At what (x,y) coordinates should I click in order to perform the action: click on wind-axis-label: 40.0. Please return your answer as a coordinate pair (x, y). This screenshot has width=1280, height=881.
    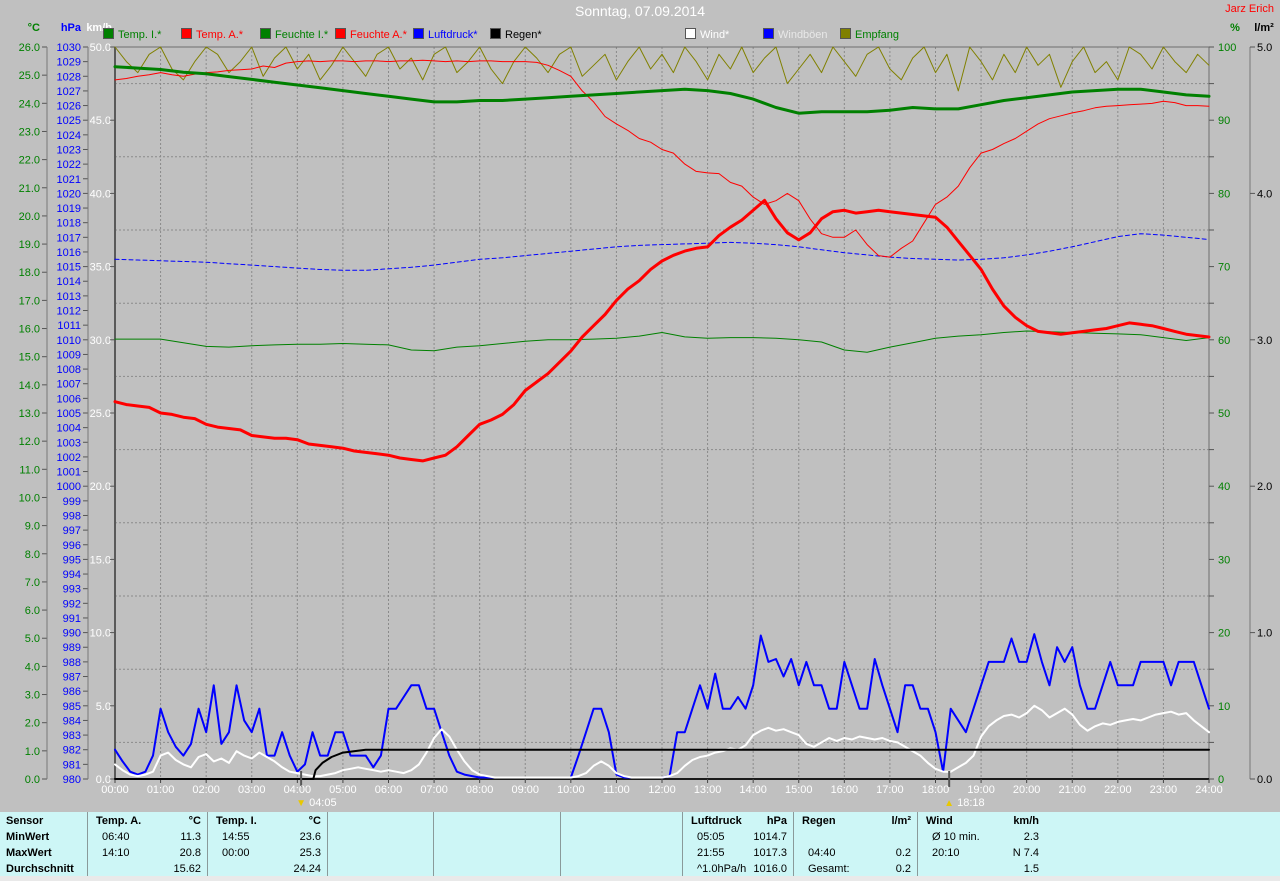
    Looking at the image, I should click on (100, 194).